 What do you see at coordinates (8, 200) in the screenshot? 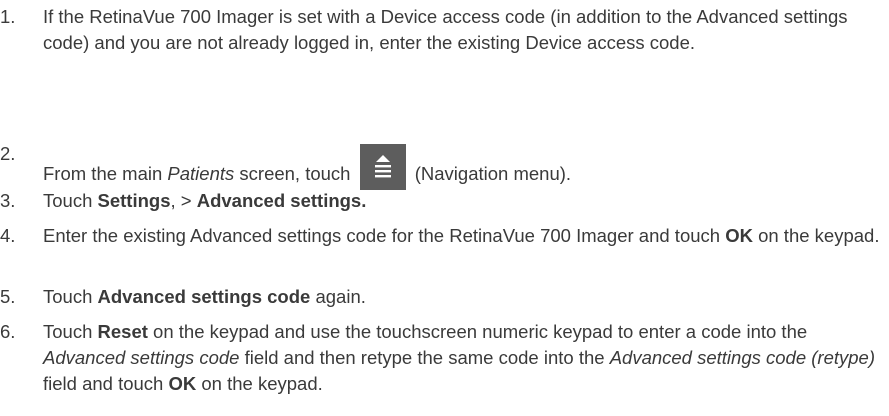
I see `step-number: 3.` at bounding box center [8, 200].